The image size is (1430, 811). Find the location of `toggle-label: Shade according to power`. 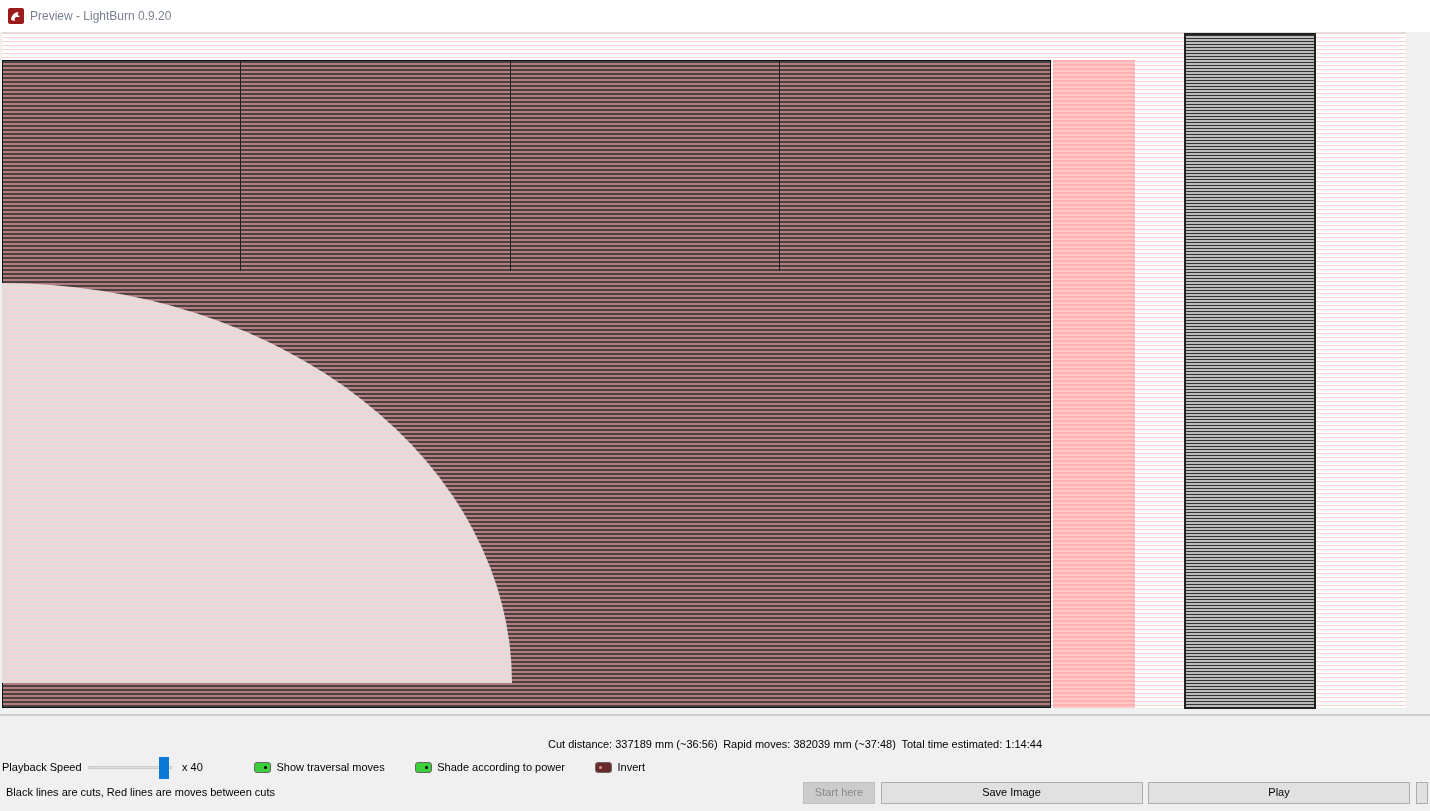

toggle-label: Shade according to power is located at coordinates (501, 767).